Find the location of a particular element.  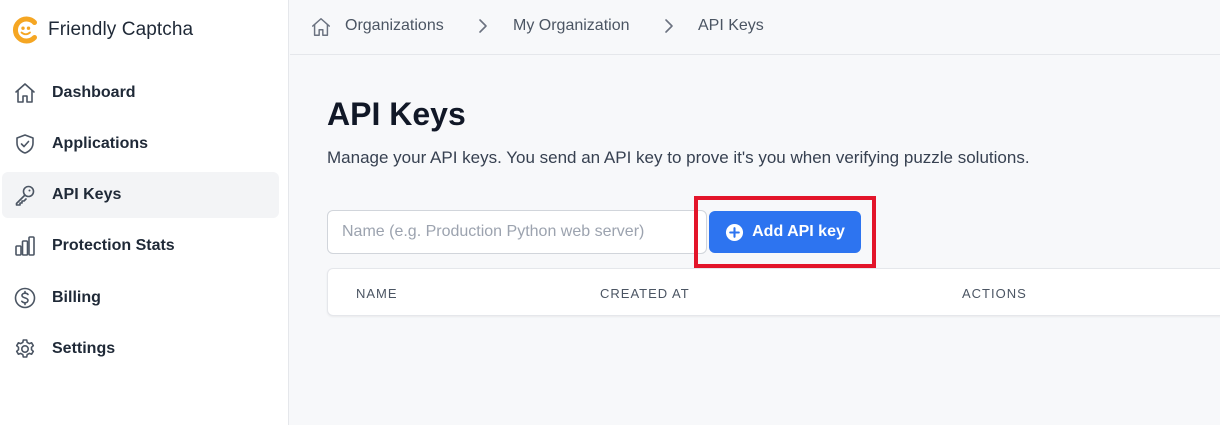

brand-name: Friendly Captcha is located at coordinates (121, 29).